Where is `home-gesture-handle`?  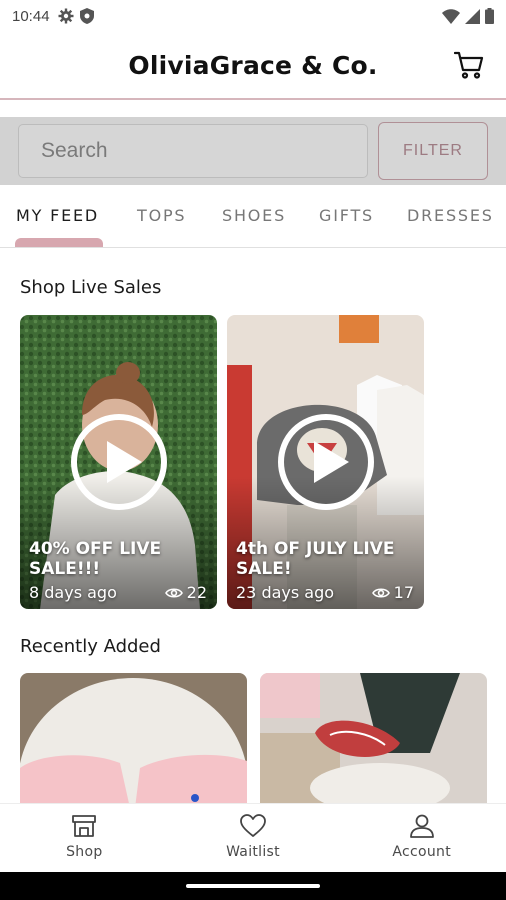
home-gesture-handle is located at coordinates (253, 886).